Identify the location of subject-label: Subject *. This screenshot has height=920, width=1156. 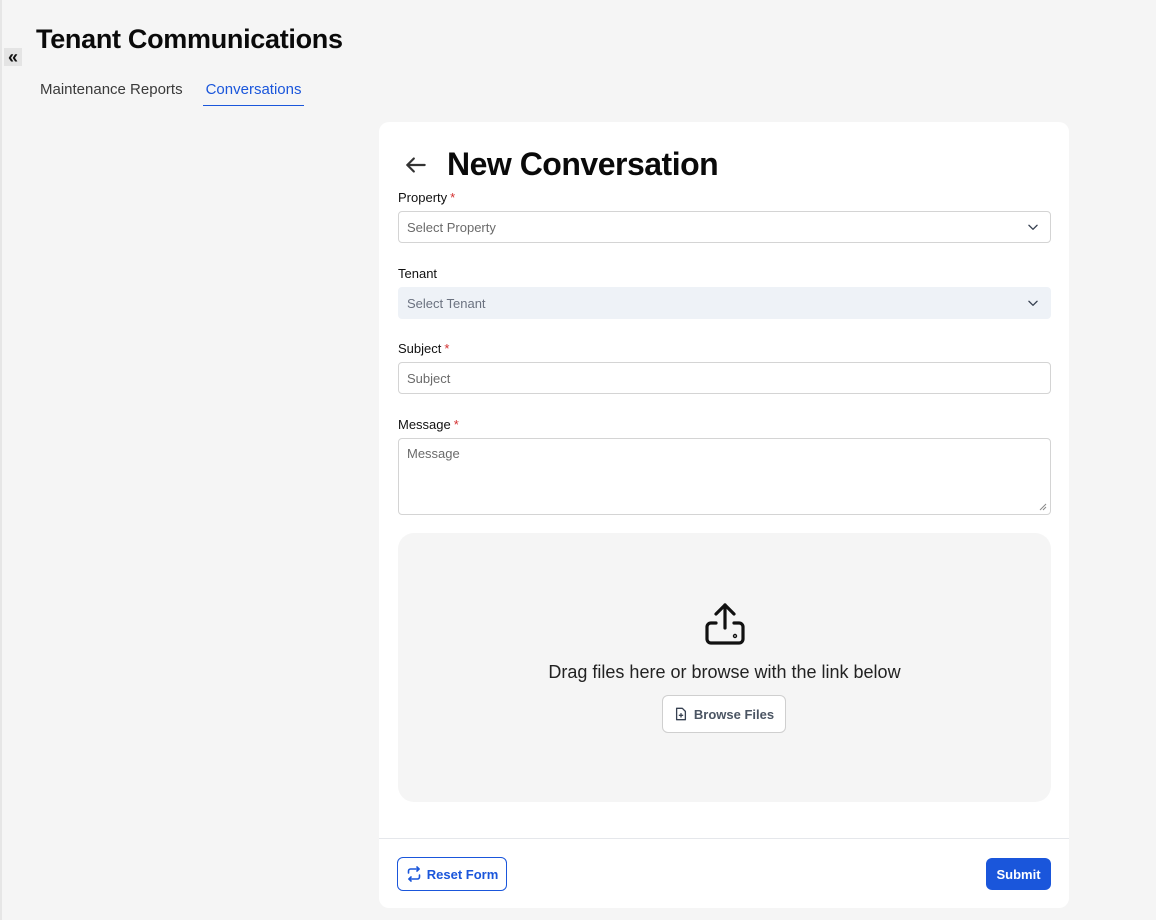
(423, 348).